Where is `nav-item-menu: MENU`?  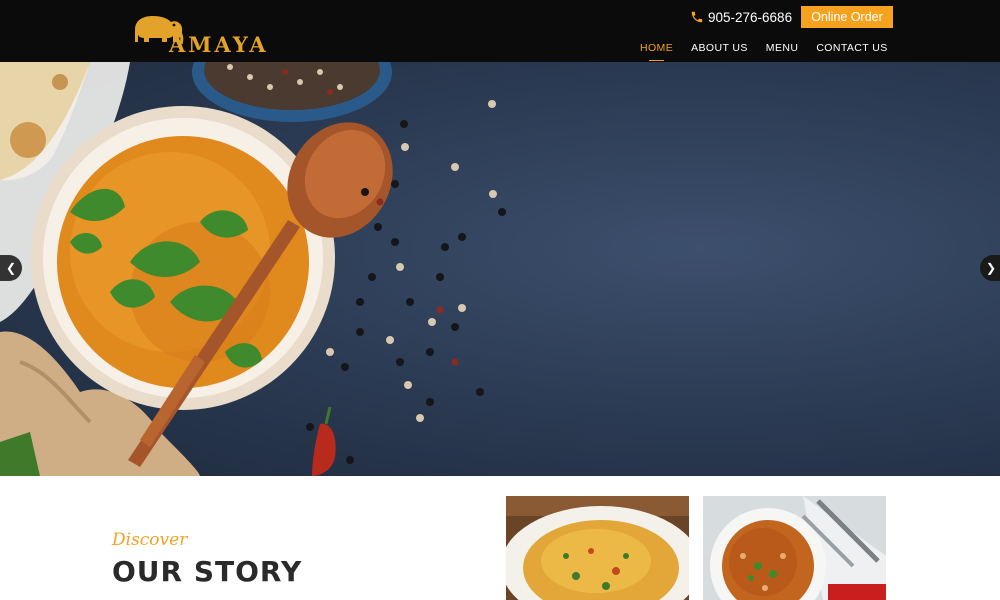 nav-item-menu: MENU is located at coordinates (782, 50).